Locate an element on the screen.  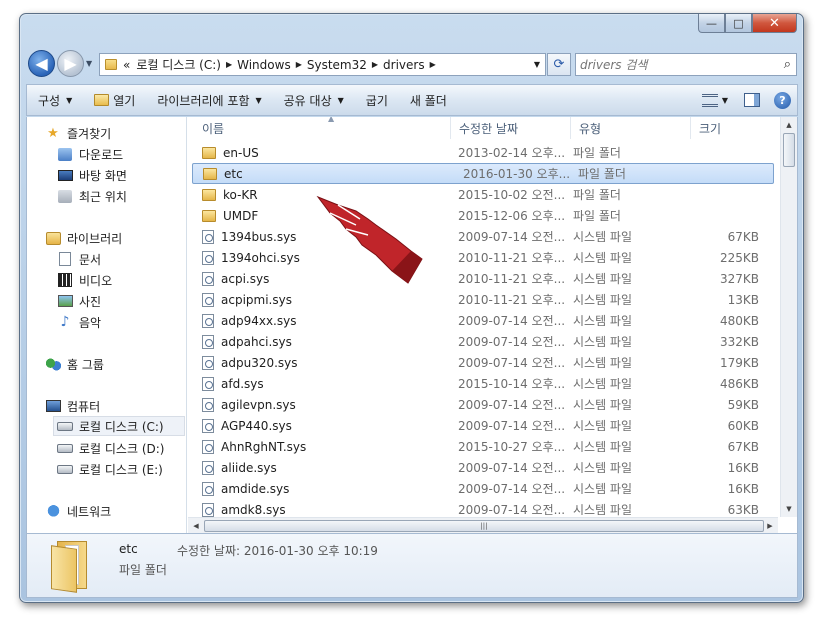
downloads-folder-icon is located at coordinates (65, 154).